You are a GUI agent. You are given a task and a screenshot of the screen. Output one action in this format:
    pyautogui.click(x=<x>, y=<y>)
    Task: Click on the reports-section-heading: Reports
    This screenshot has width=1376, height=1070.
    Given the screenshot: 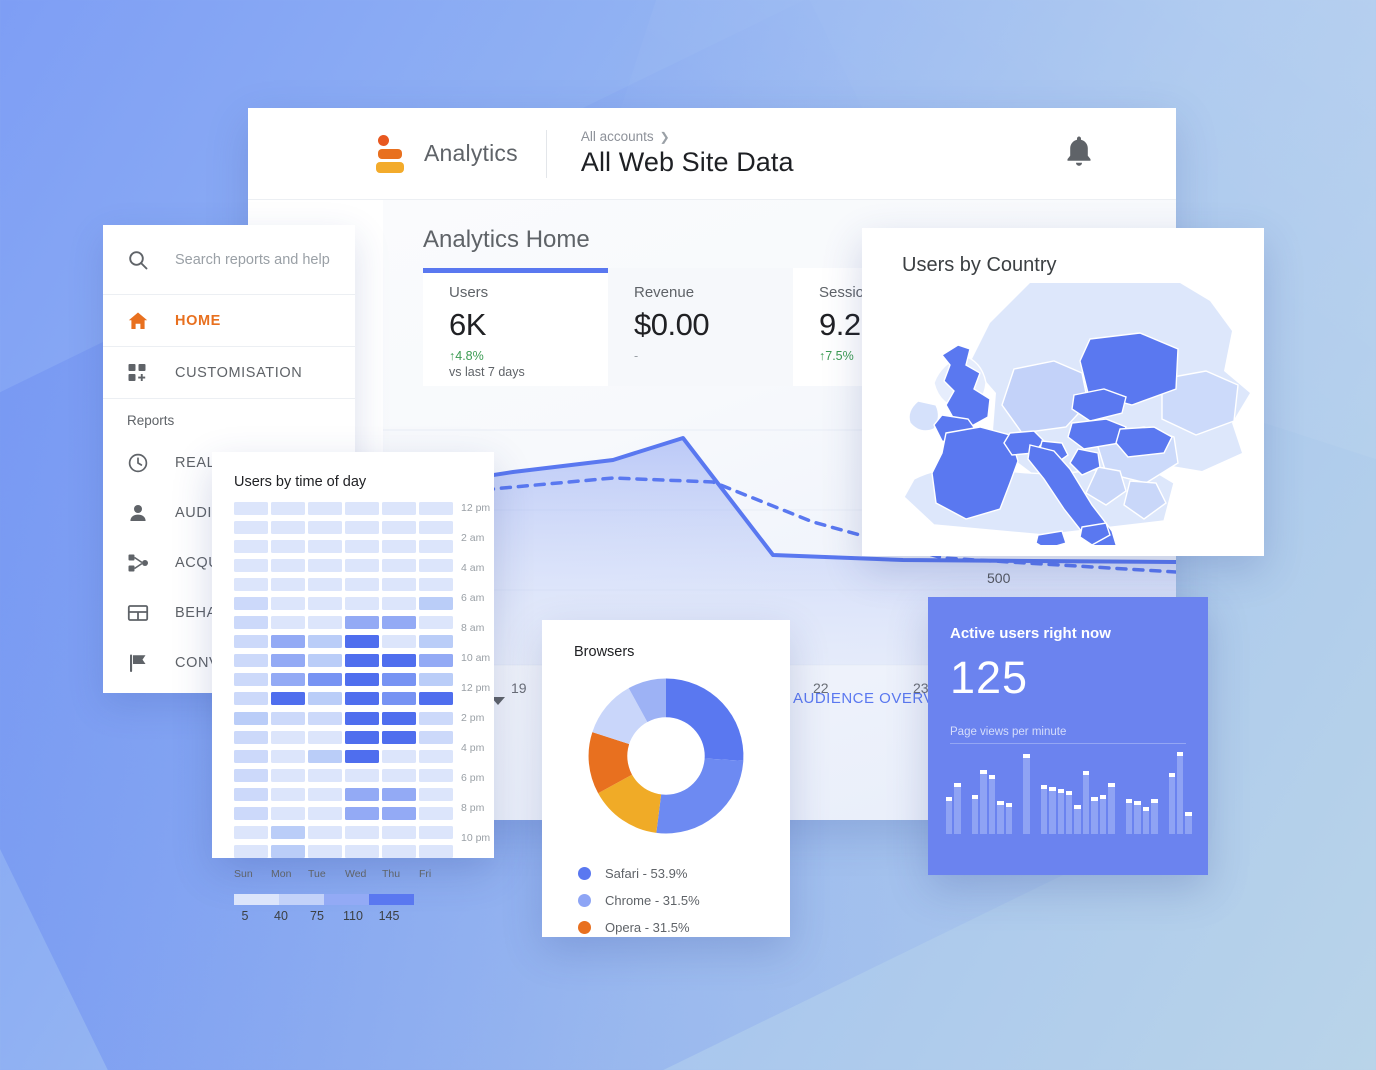 What is the action you would take?
    pyautogui.click(x=151, y=420)
    